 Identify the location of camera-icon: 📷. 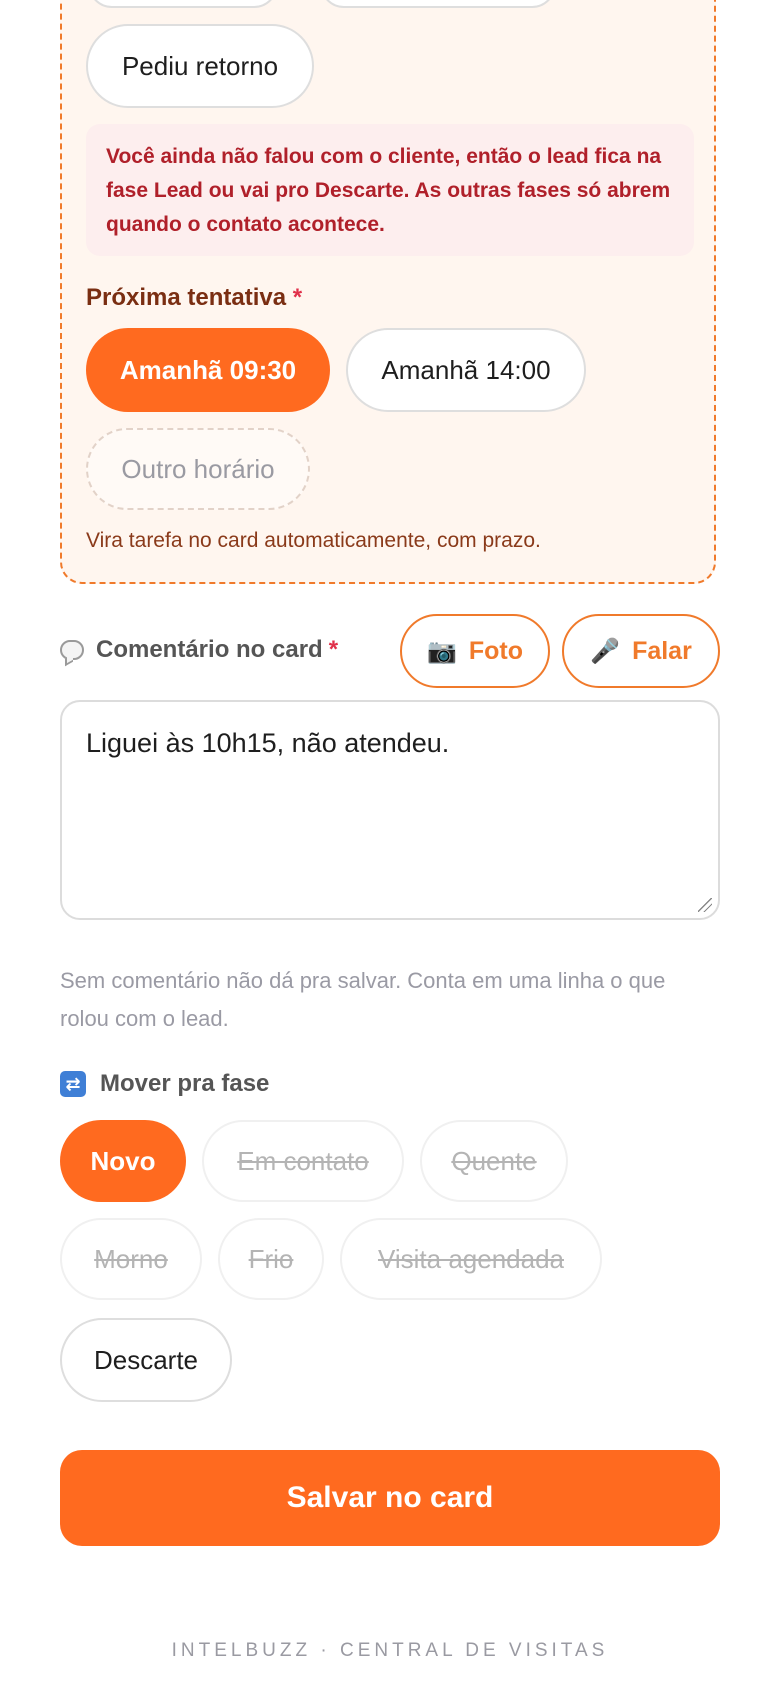
(441, 651).